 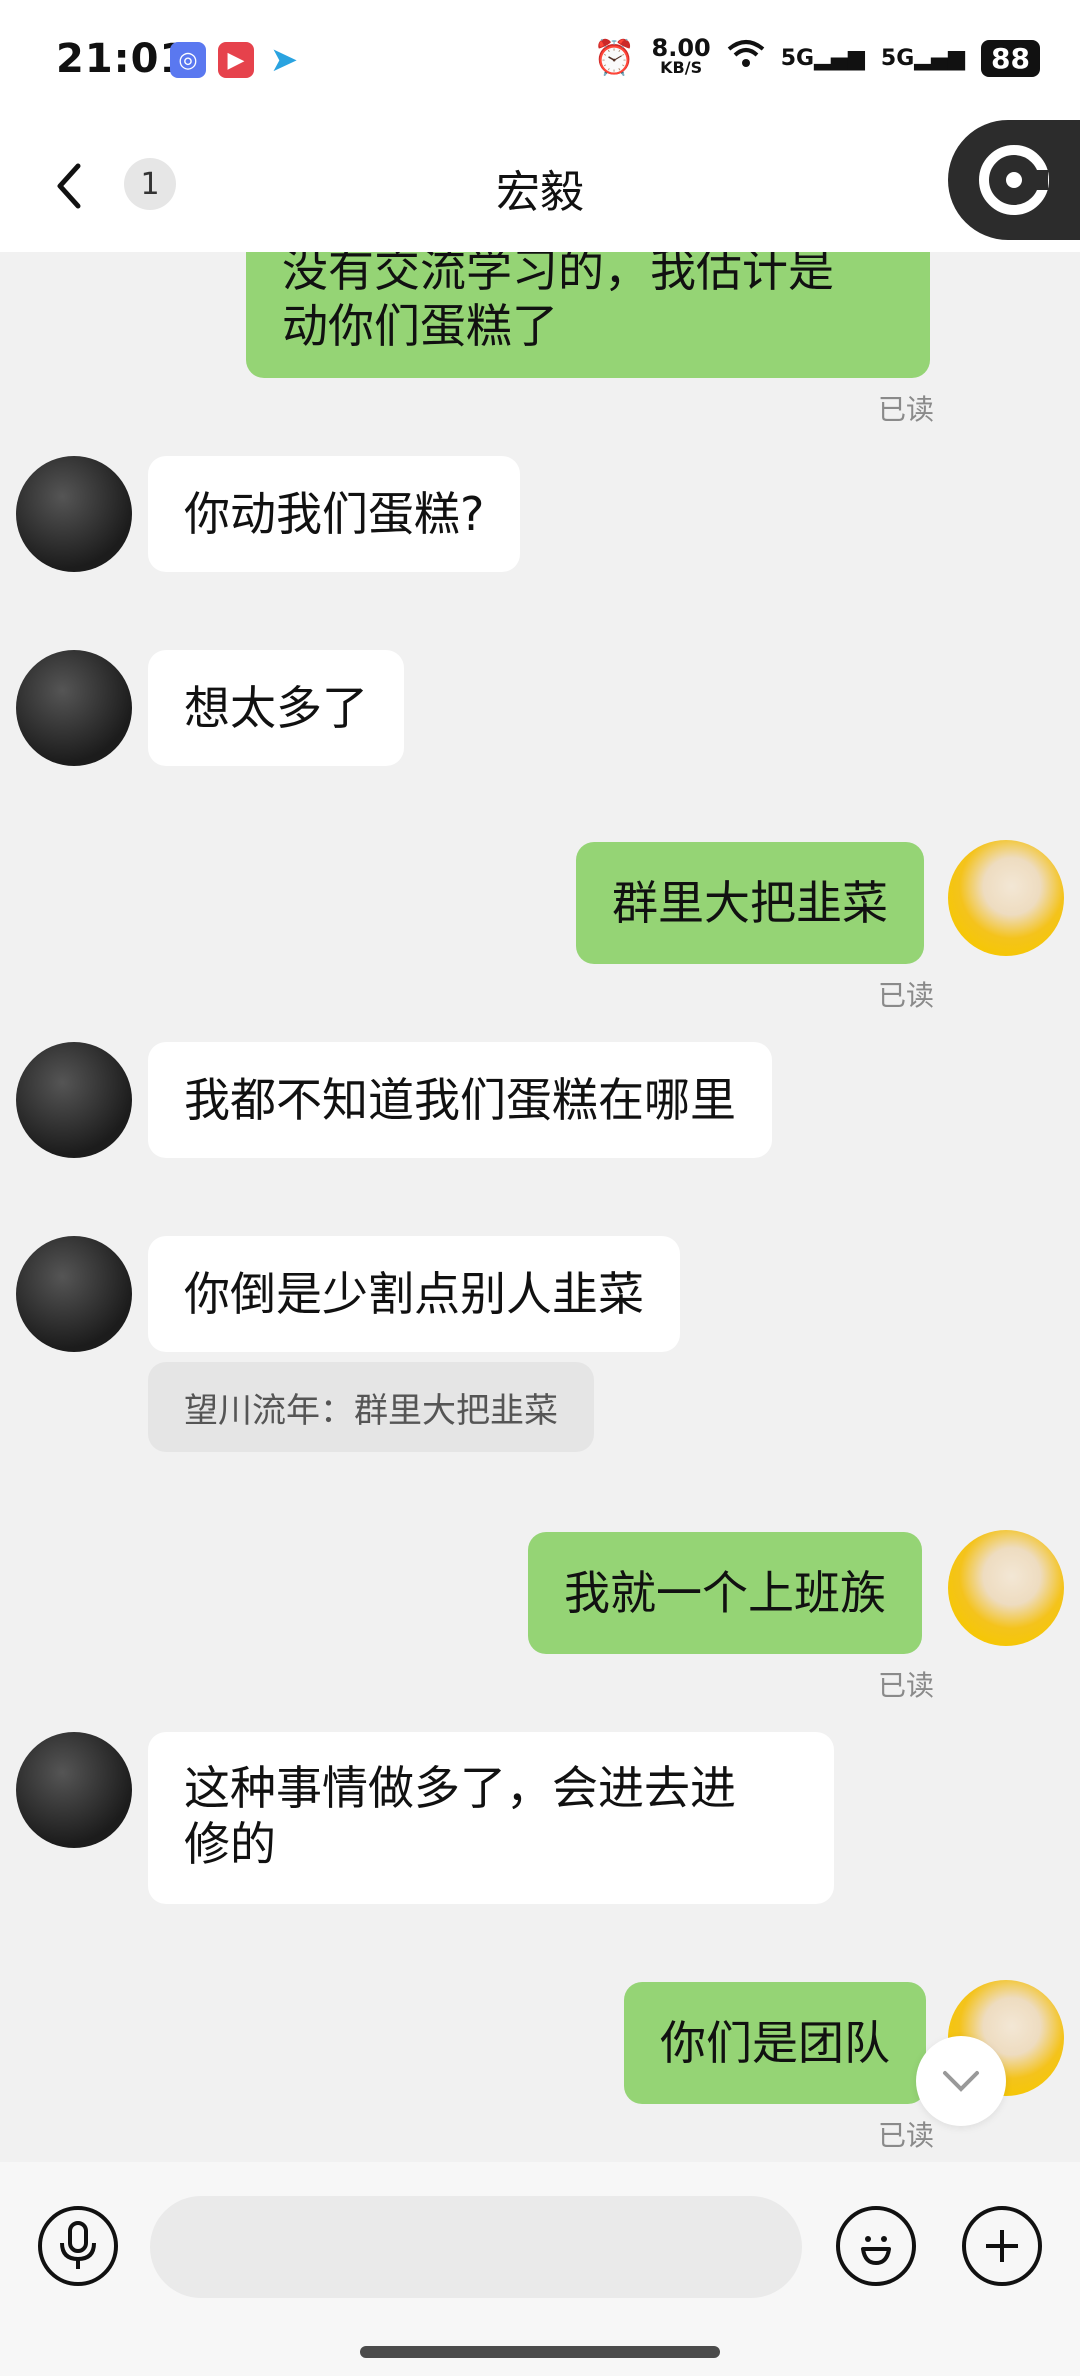 I want to click on microphone-icon, so click(x=78, y=2245).